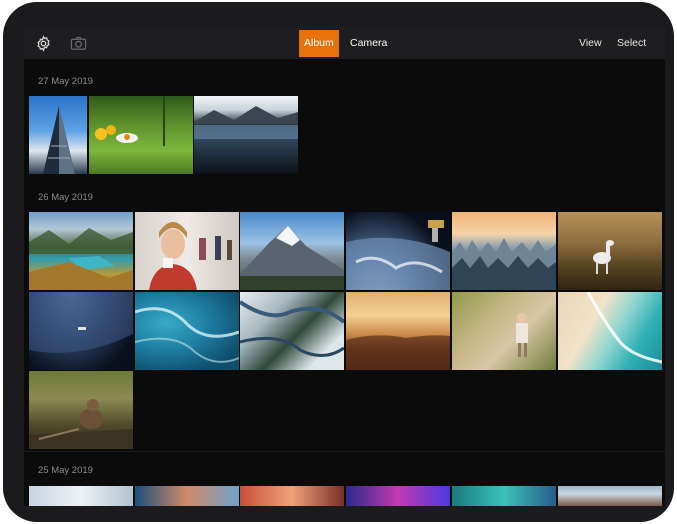  I want to click on horse-shape, so click(603, 257).